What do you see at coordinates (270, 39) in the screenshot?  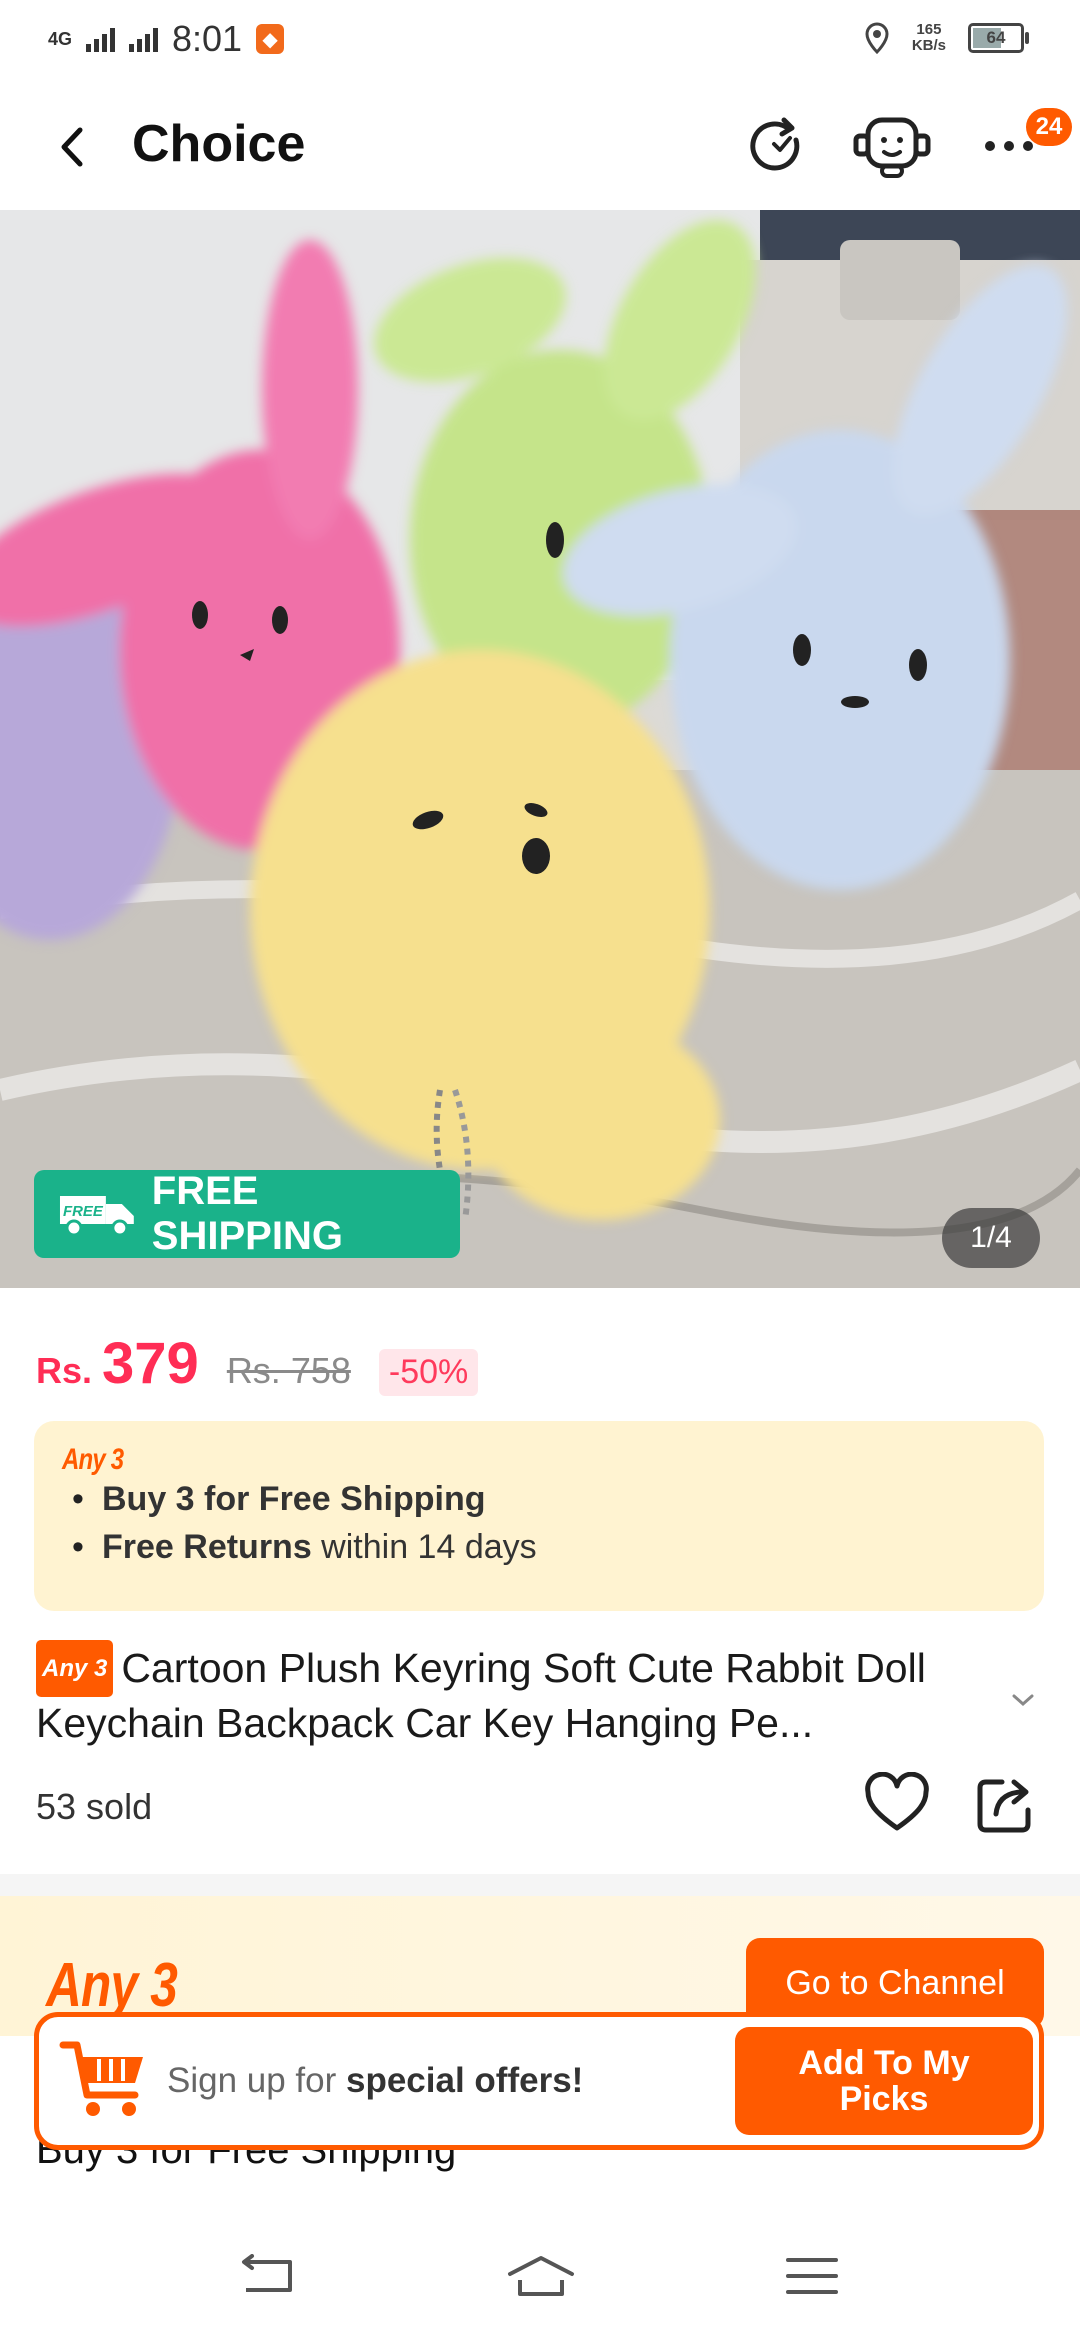 I see `app-notification-icon: ◆` at bounding box center [270, 39].